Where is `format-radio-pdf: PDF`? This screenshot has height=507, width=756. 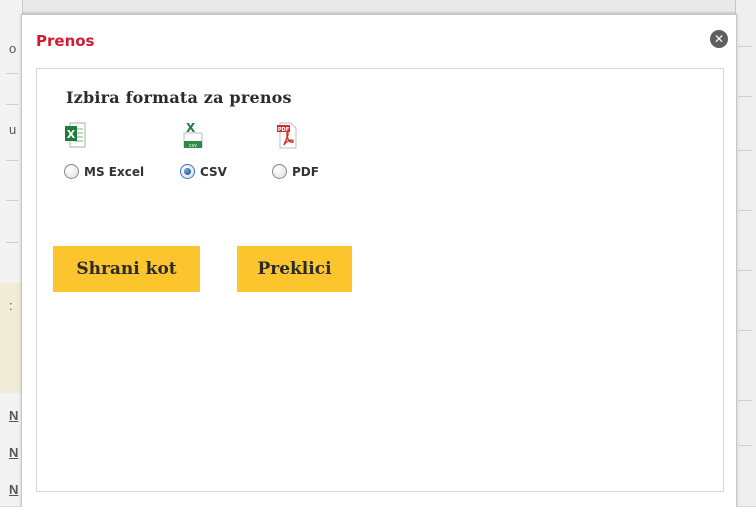
format-radio-pdf: PDF is located at coordinates (295, 171).